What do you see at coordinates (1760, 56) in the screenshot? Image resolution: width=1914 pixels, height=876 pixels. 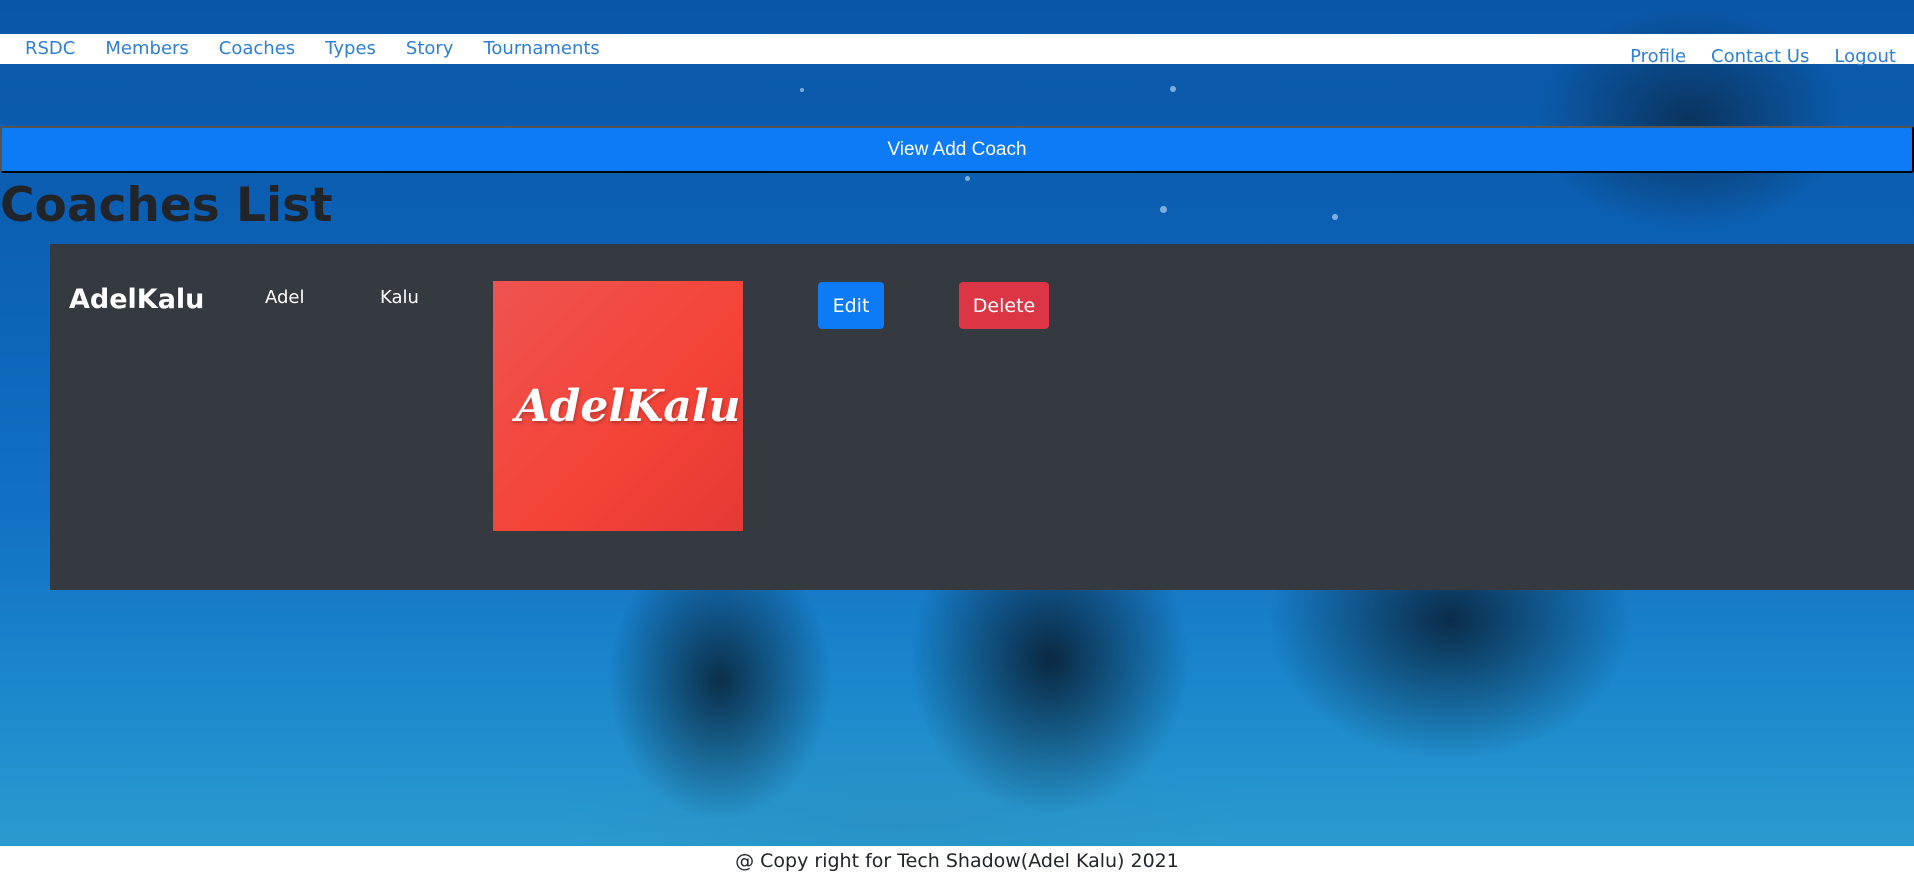 I see `nav-link-contact-us: Contact Us` at bounding box center [1760, 56].